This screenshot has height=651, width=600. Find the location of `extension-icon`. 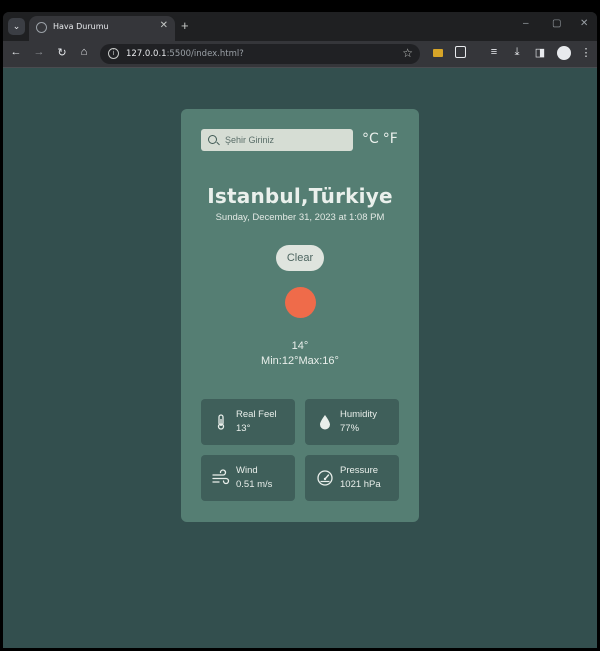

extension-icon is located at coordinates (438, 53).